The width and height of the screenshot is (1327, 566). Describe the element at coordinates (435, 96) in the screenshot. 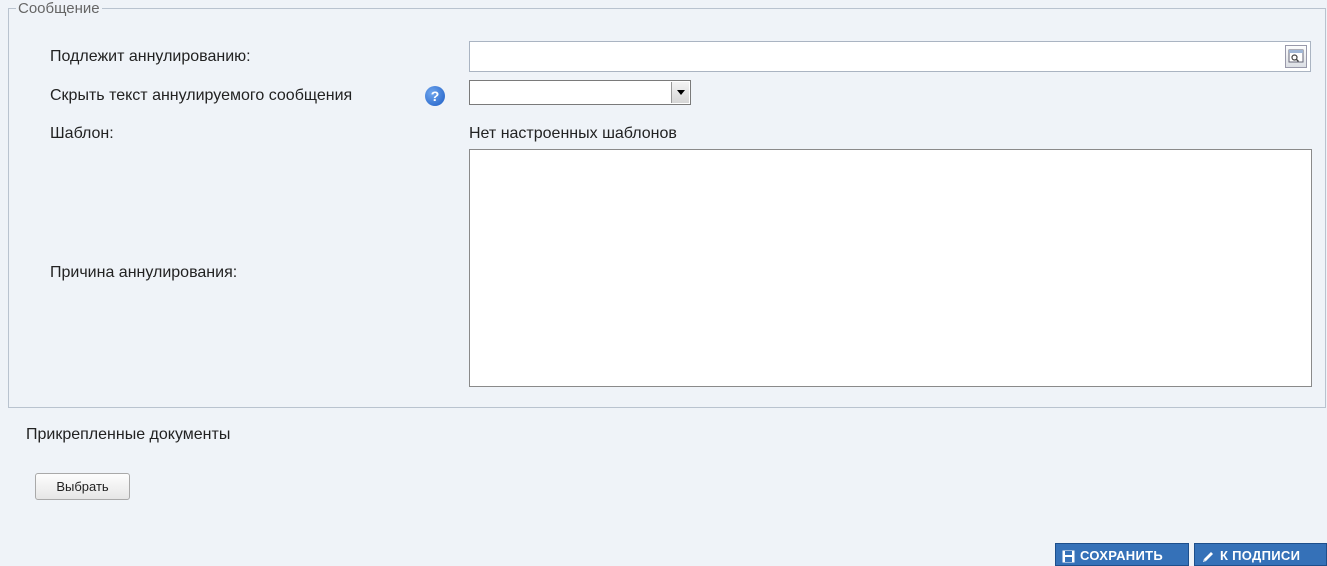

I see `question-icon: ?` at that location.